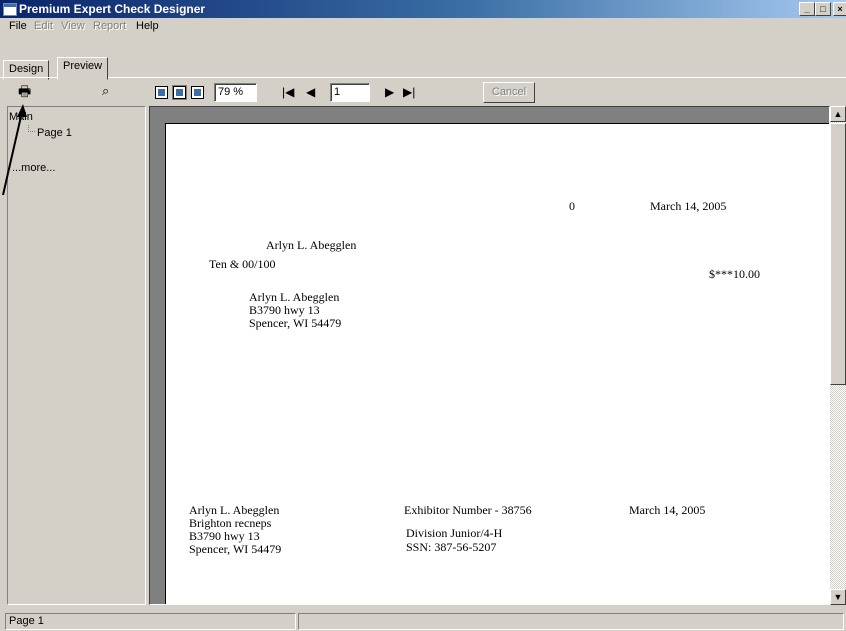 Image resolution: width=846 pixels, height=631 pixels. What do you see at coordinates (242, 264) in the screenshot?
I see `check-amount-words: Ten & 00/100` at bounding box center [242, 264].